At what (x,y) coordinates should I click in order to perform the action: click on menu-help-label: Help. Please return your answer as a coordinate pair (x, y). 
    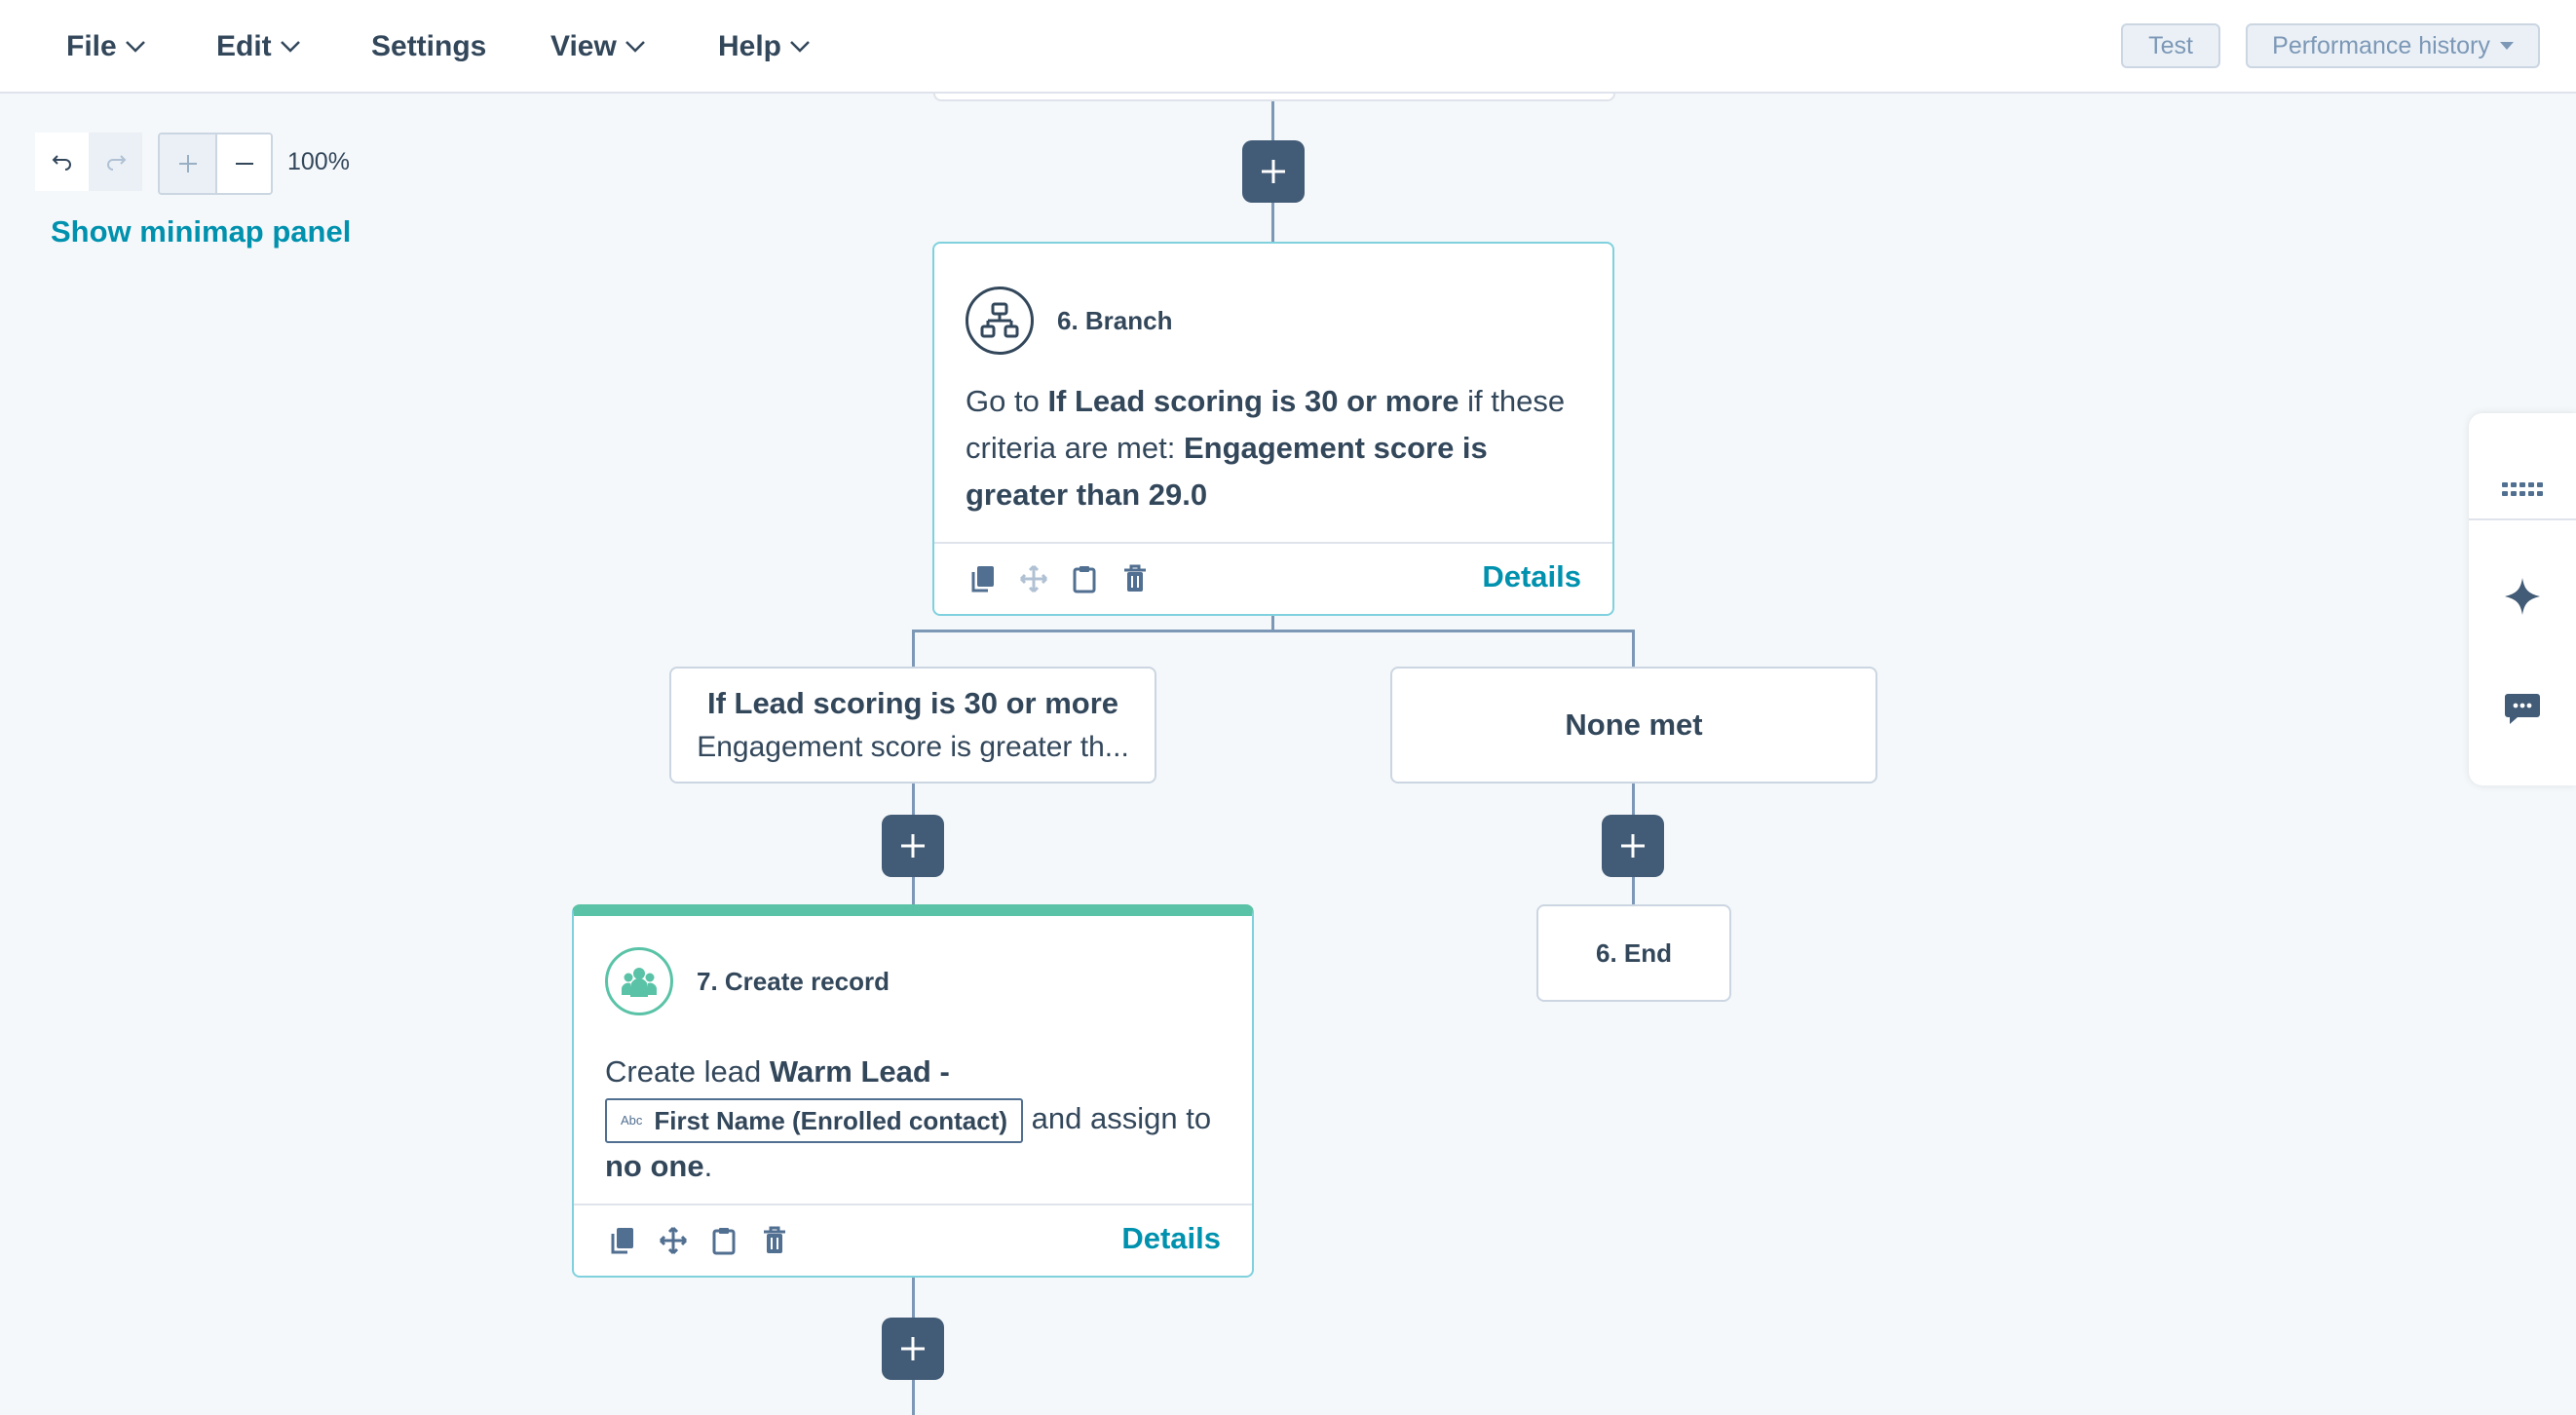
    Looking at the image, I should click on (750, 46).